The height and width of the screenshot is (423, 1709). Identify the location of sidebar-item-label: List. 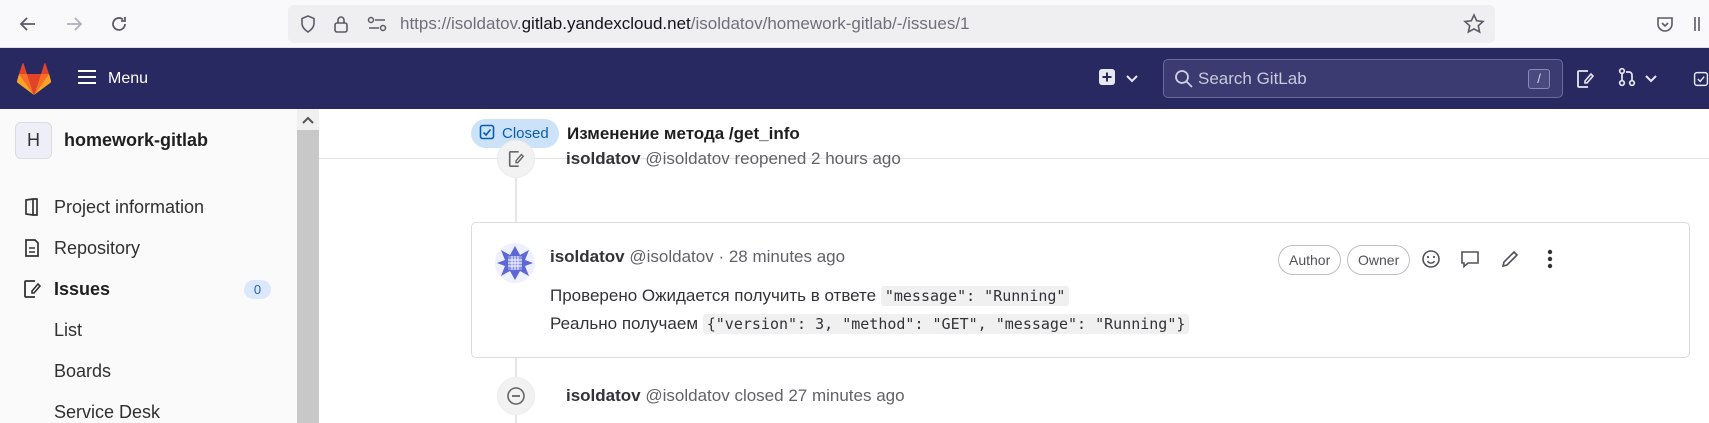
(68, 329).